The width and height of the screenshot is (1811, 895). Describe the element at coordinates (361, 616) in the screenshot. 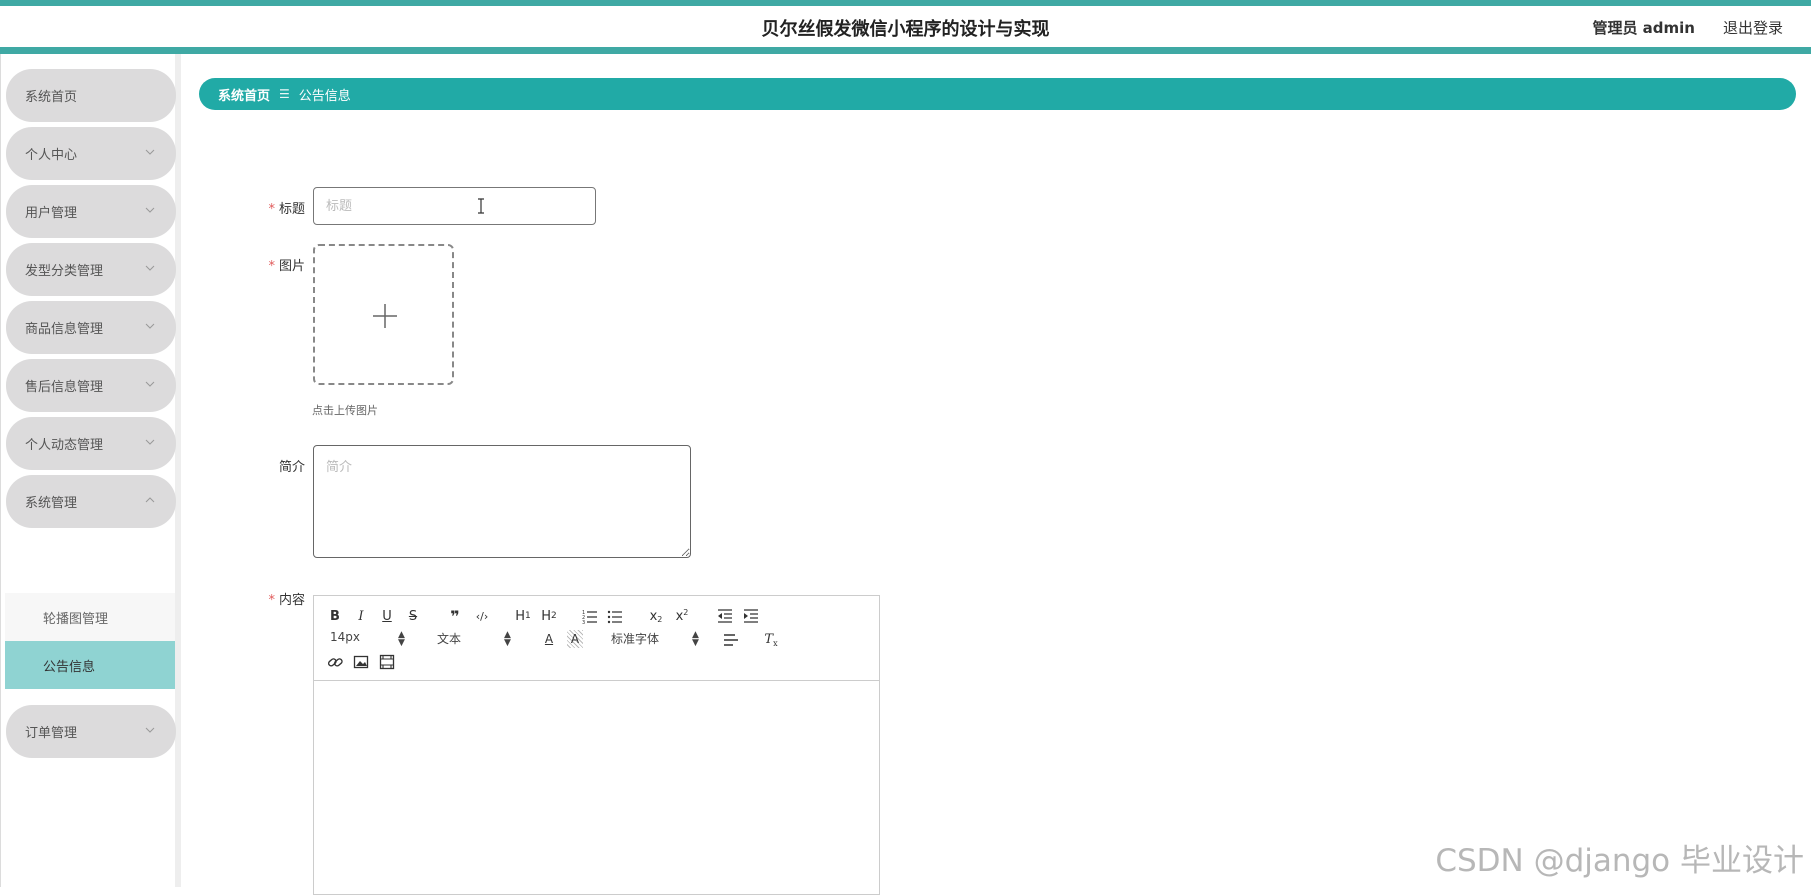

I see `italic-icon: I` at that location.